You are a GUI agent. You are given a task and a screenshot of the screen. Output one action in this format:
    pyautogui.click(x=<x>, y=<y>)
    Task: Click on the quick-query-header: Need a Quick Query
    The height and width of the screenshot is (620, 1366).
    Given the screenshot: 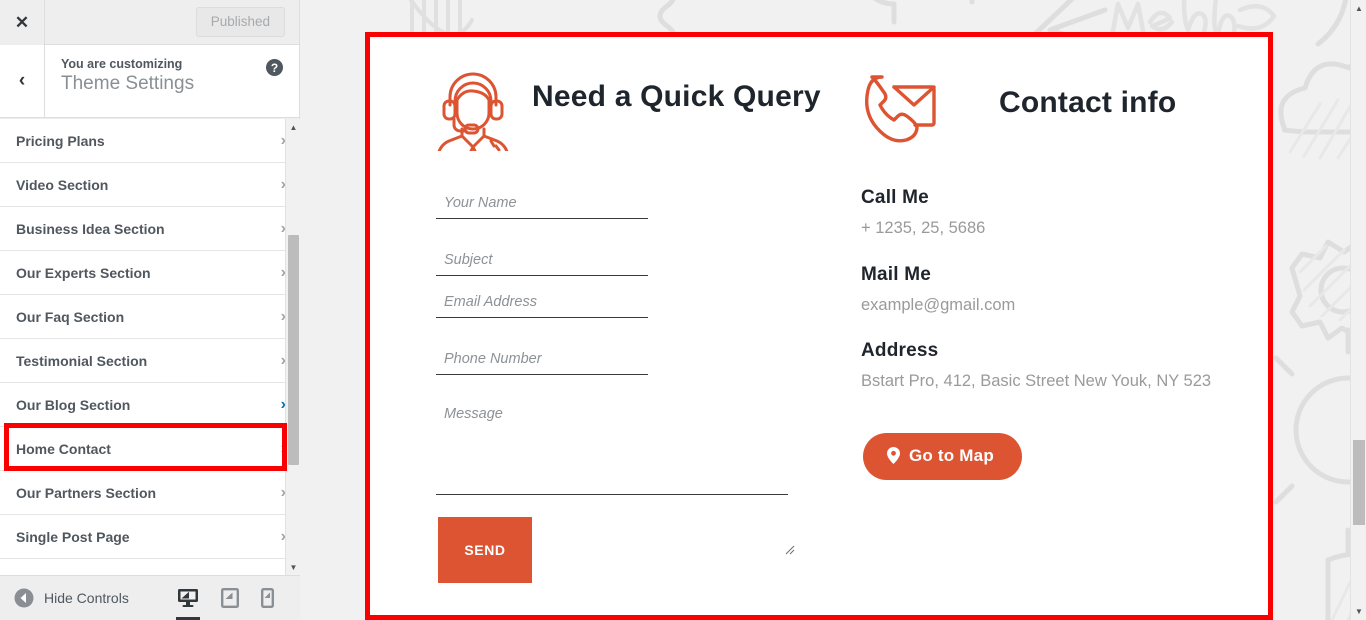 What is the action you would take?
    pyautogui.click(x=633, y=121)
    